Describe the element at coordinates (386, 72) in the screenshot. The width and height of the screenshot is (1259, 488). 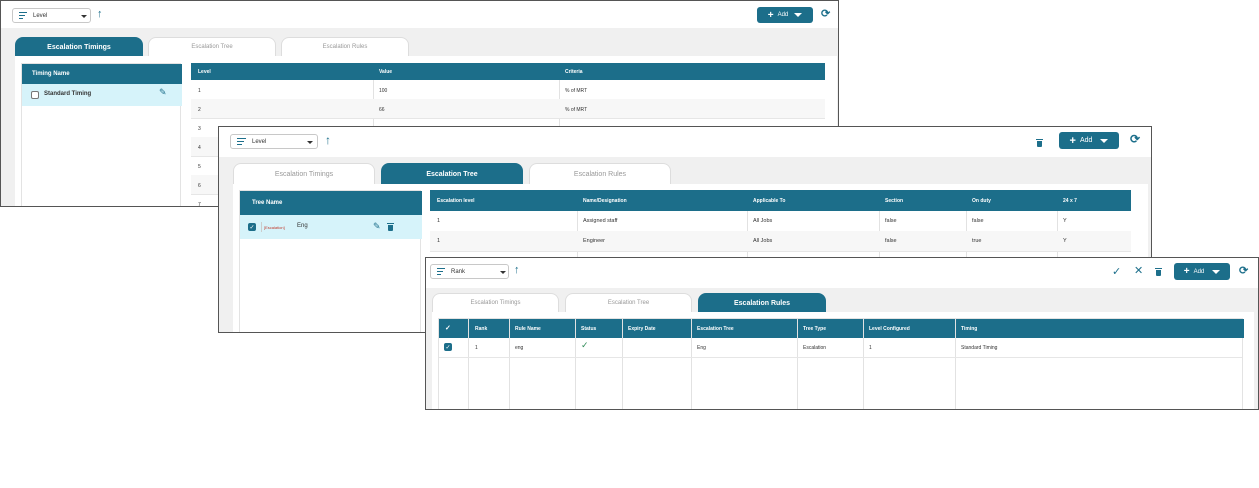
I see `cell-text: Value` at that location.